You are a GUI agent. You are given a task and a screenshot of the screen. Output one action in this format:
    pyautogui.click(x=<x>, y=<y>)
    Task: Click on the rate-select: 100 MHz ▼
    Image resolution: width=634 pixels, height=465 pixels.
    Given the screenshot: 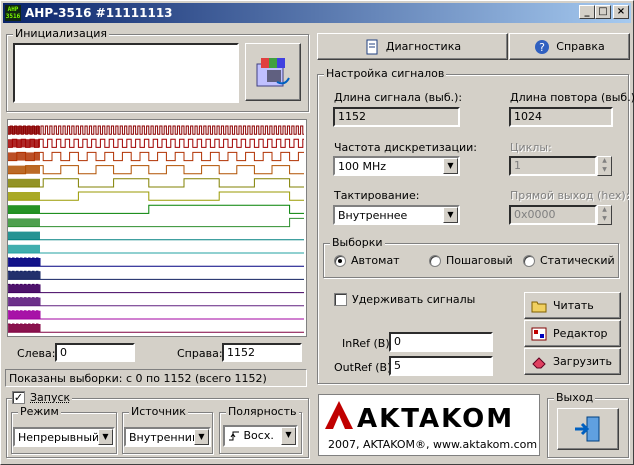 What is the action you would take?
    pyautogui.click(x=396, y=166)
    